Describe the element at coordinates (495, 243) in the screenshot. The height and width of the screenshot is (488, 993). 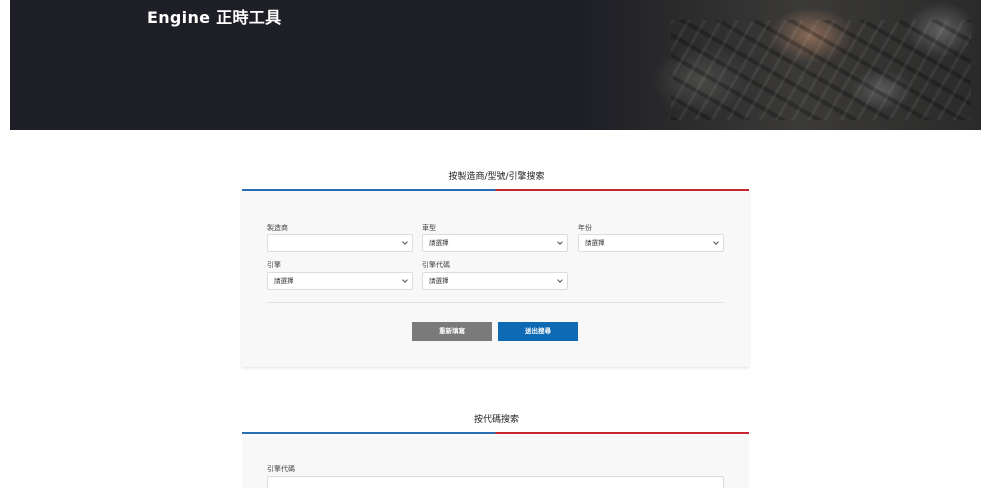
I see `model-select: 請選擇` at that location.